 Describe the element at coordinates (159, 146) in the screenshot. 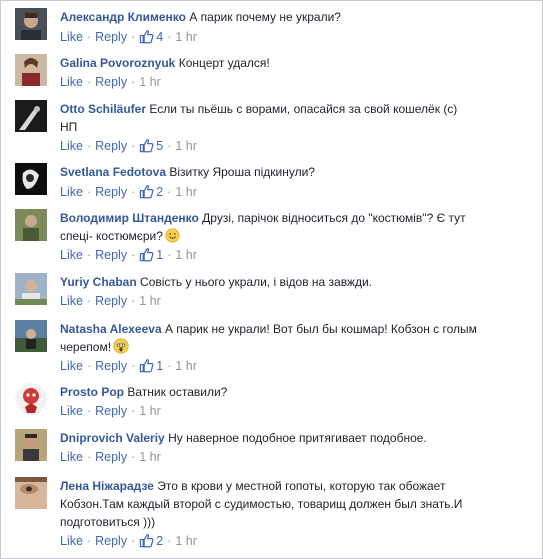

I see `like-count: 5` at that location.